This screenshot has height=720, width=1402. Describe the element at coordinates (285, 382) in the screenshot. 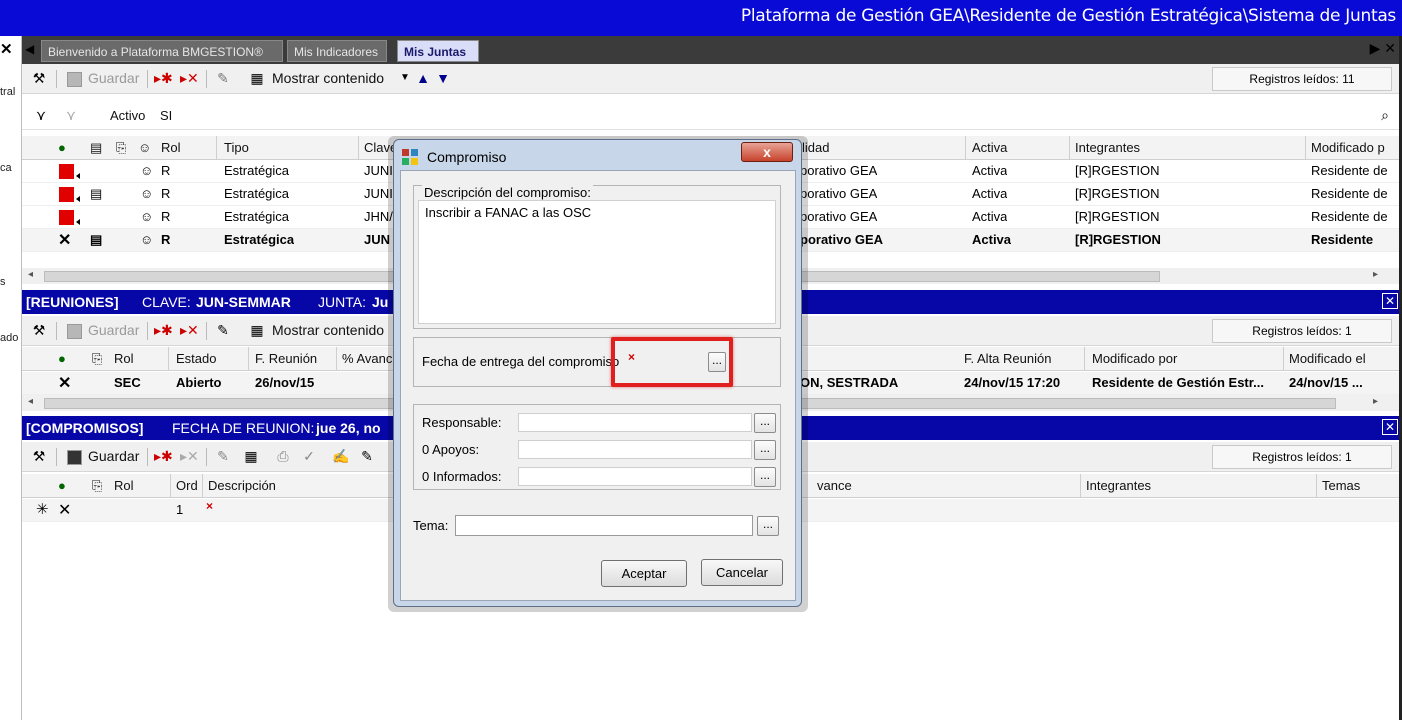

I see `cell-fecha: 26/nov/15` at that location.